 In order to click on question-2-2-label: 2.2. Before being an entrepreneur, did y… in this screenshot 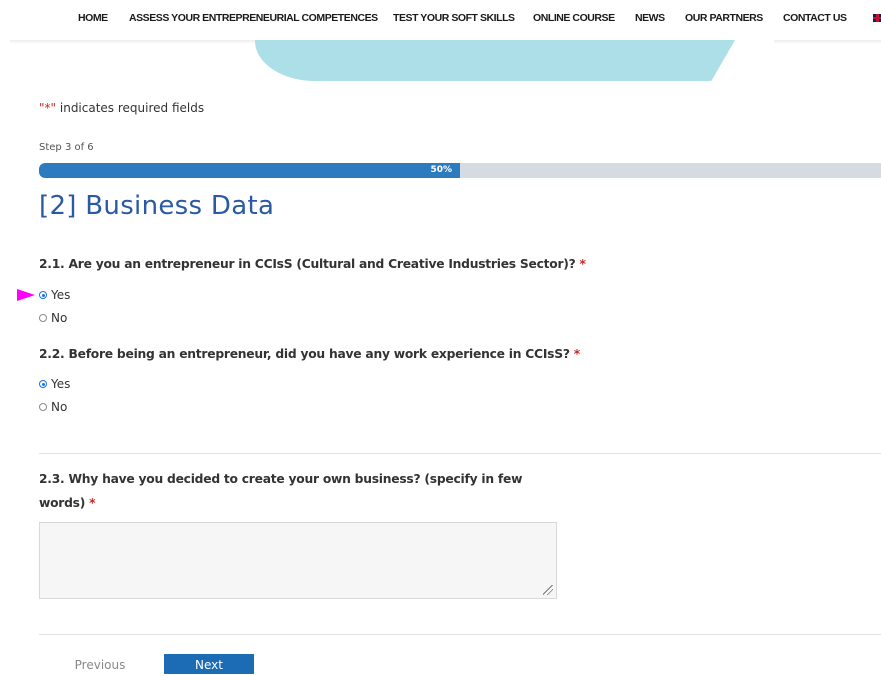, I will do `click(309, 354)`.